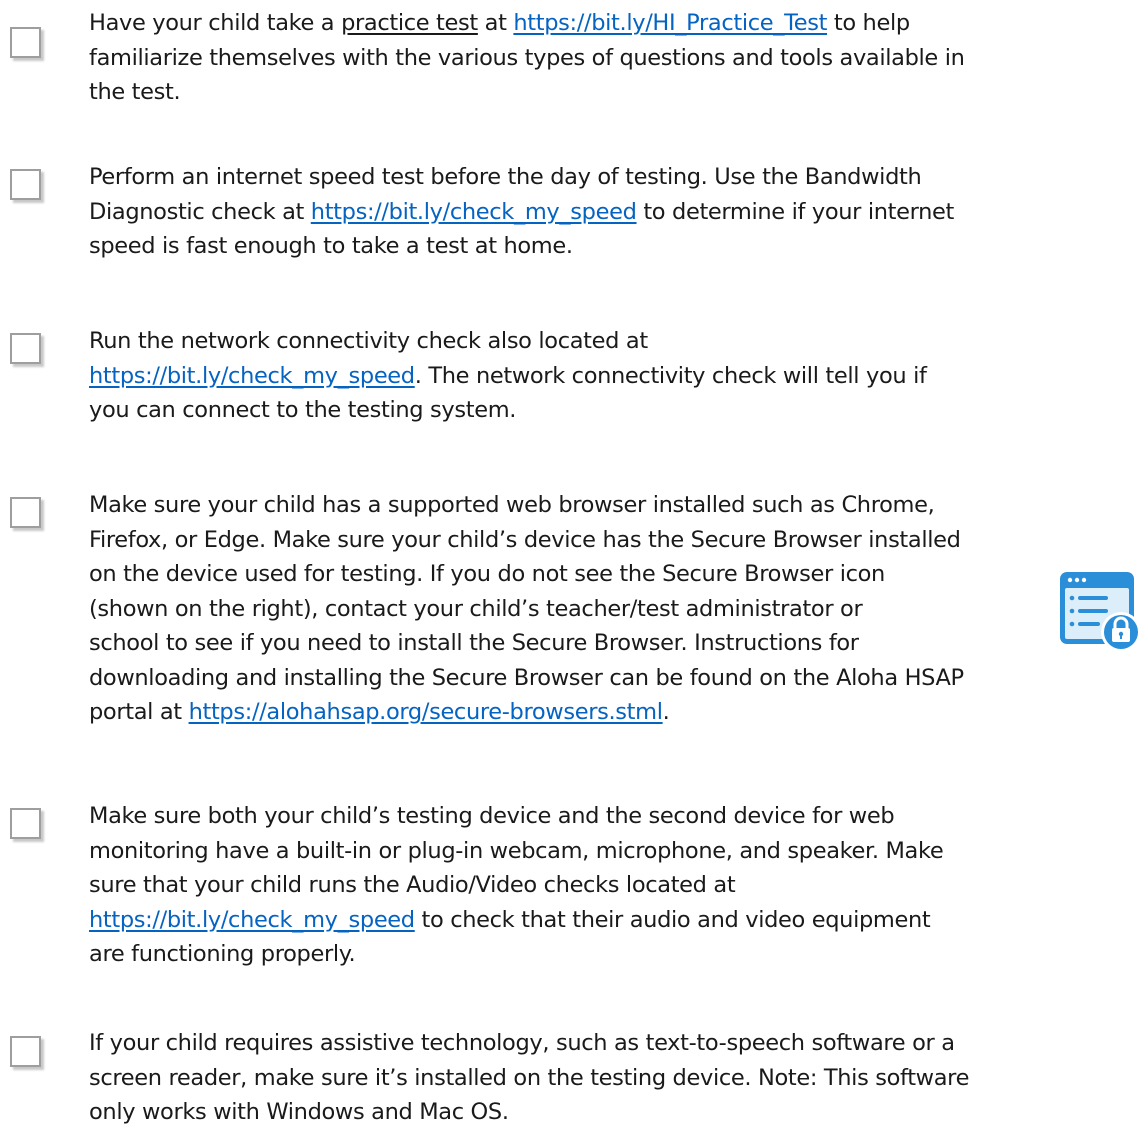 The width and height of the screenshot is (1142, 1132). I want to click on text-run: at, so click(495, 23).